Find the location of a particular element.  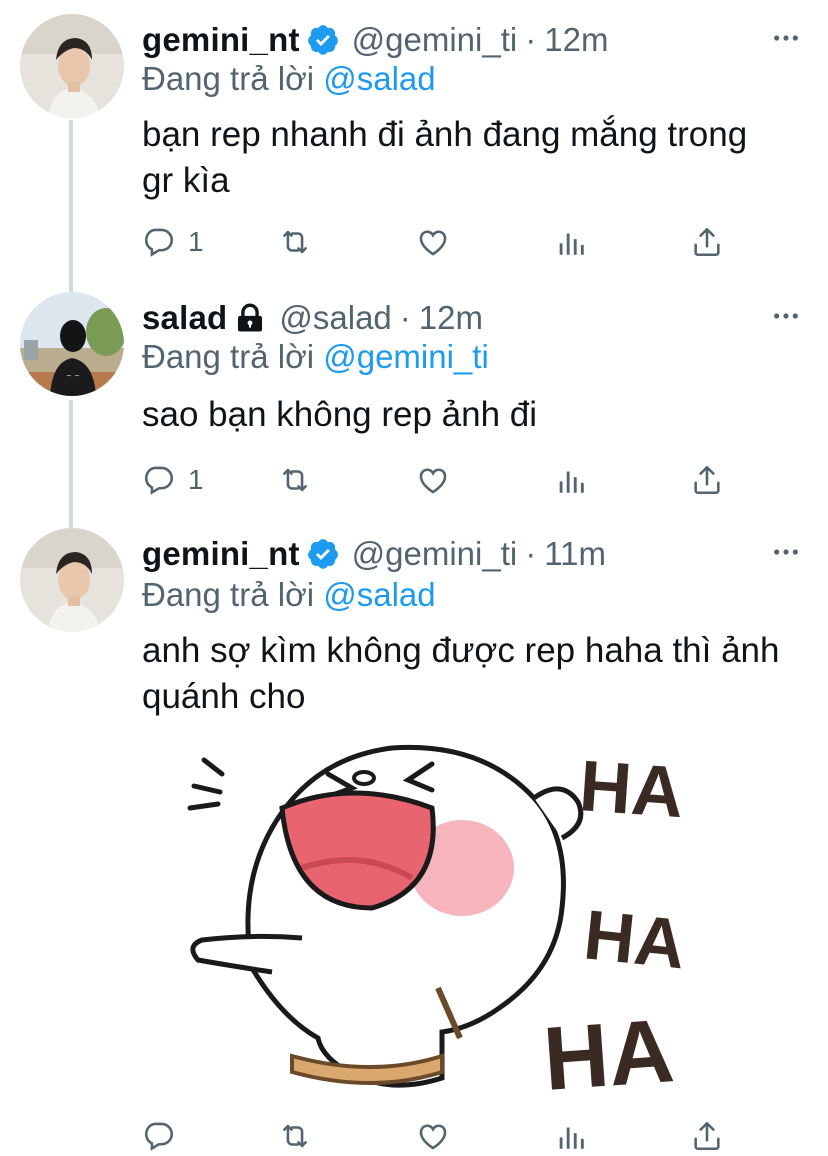

tweet-header: salad @salad · 12m is located at coordinates (312, 318).